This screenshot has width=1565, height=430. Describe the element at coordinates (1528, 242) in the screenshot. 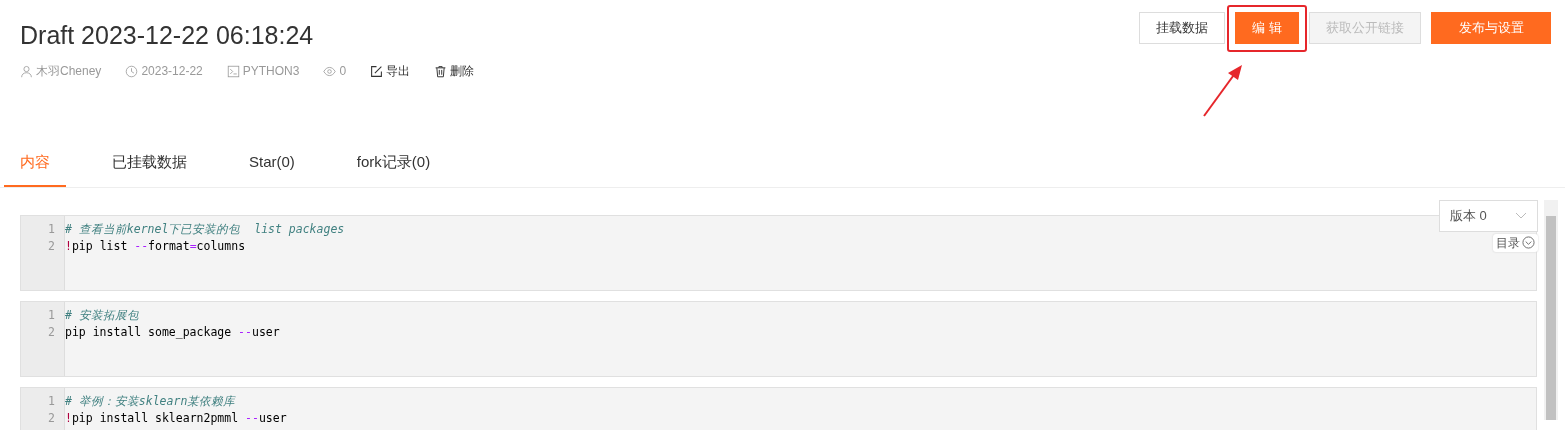

I see `chevron-circle-icon` at that location.